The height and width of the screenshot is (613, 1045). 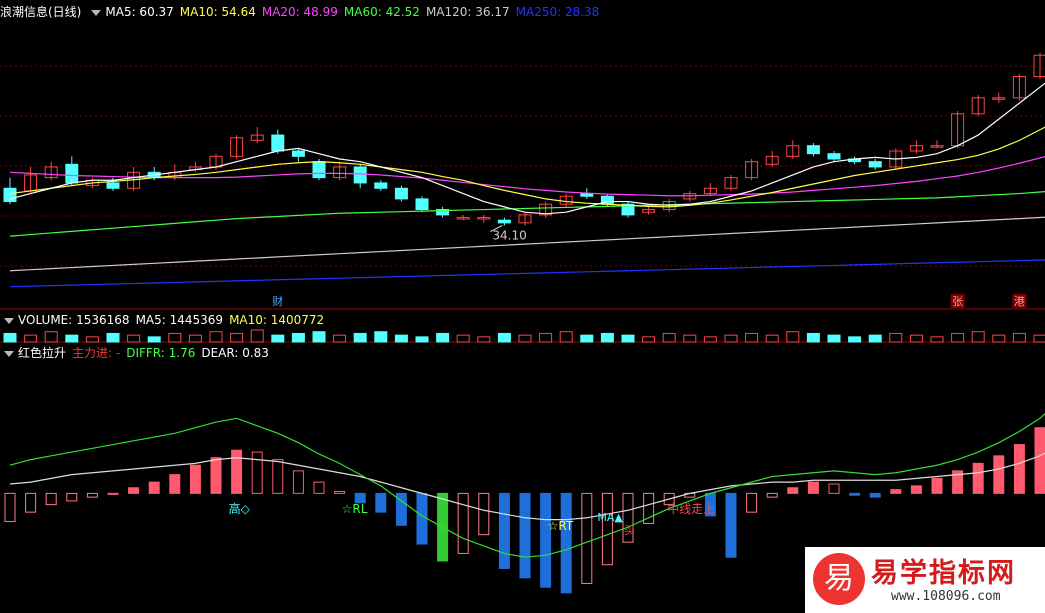 What do you see at coordinates (527, 213) in the screenshot?
I see `ma60-line` at bounding box center [527, 213].